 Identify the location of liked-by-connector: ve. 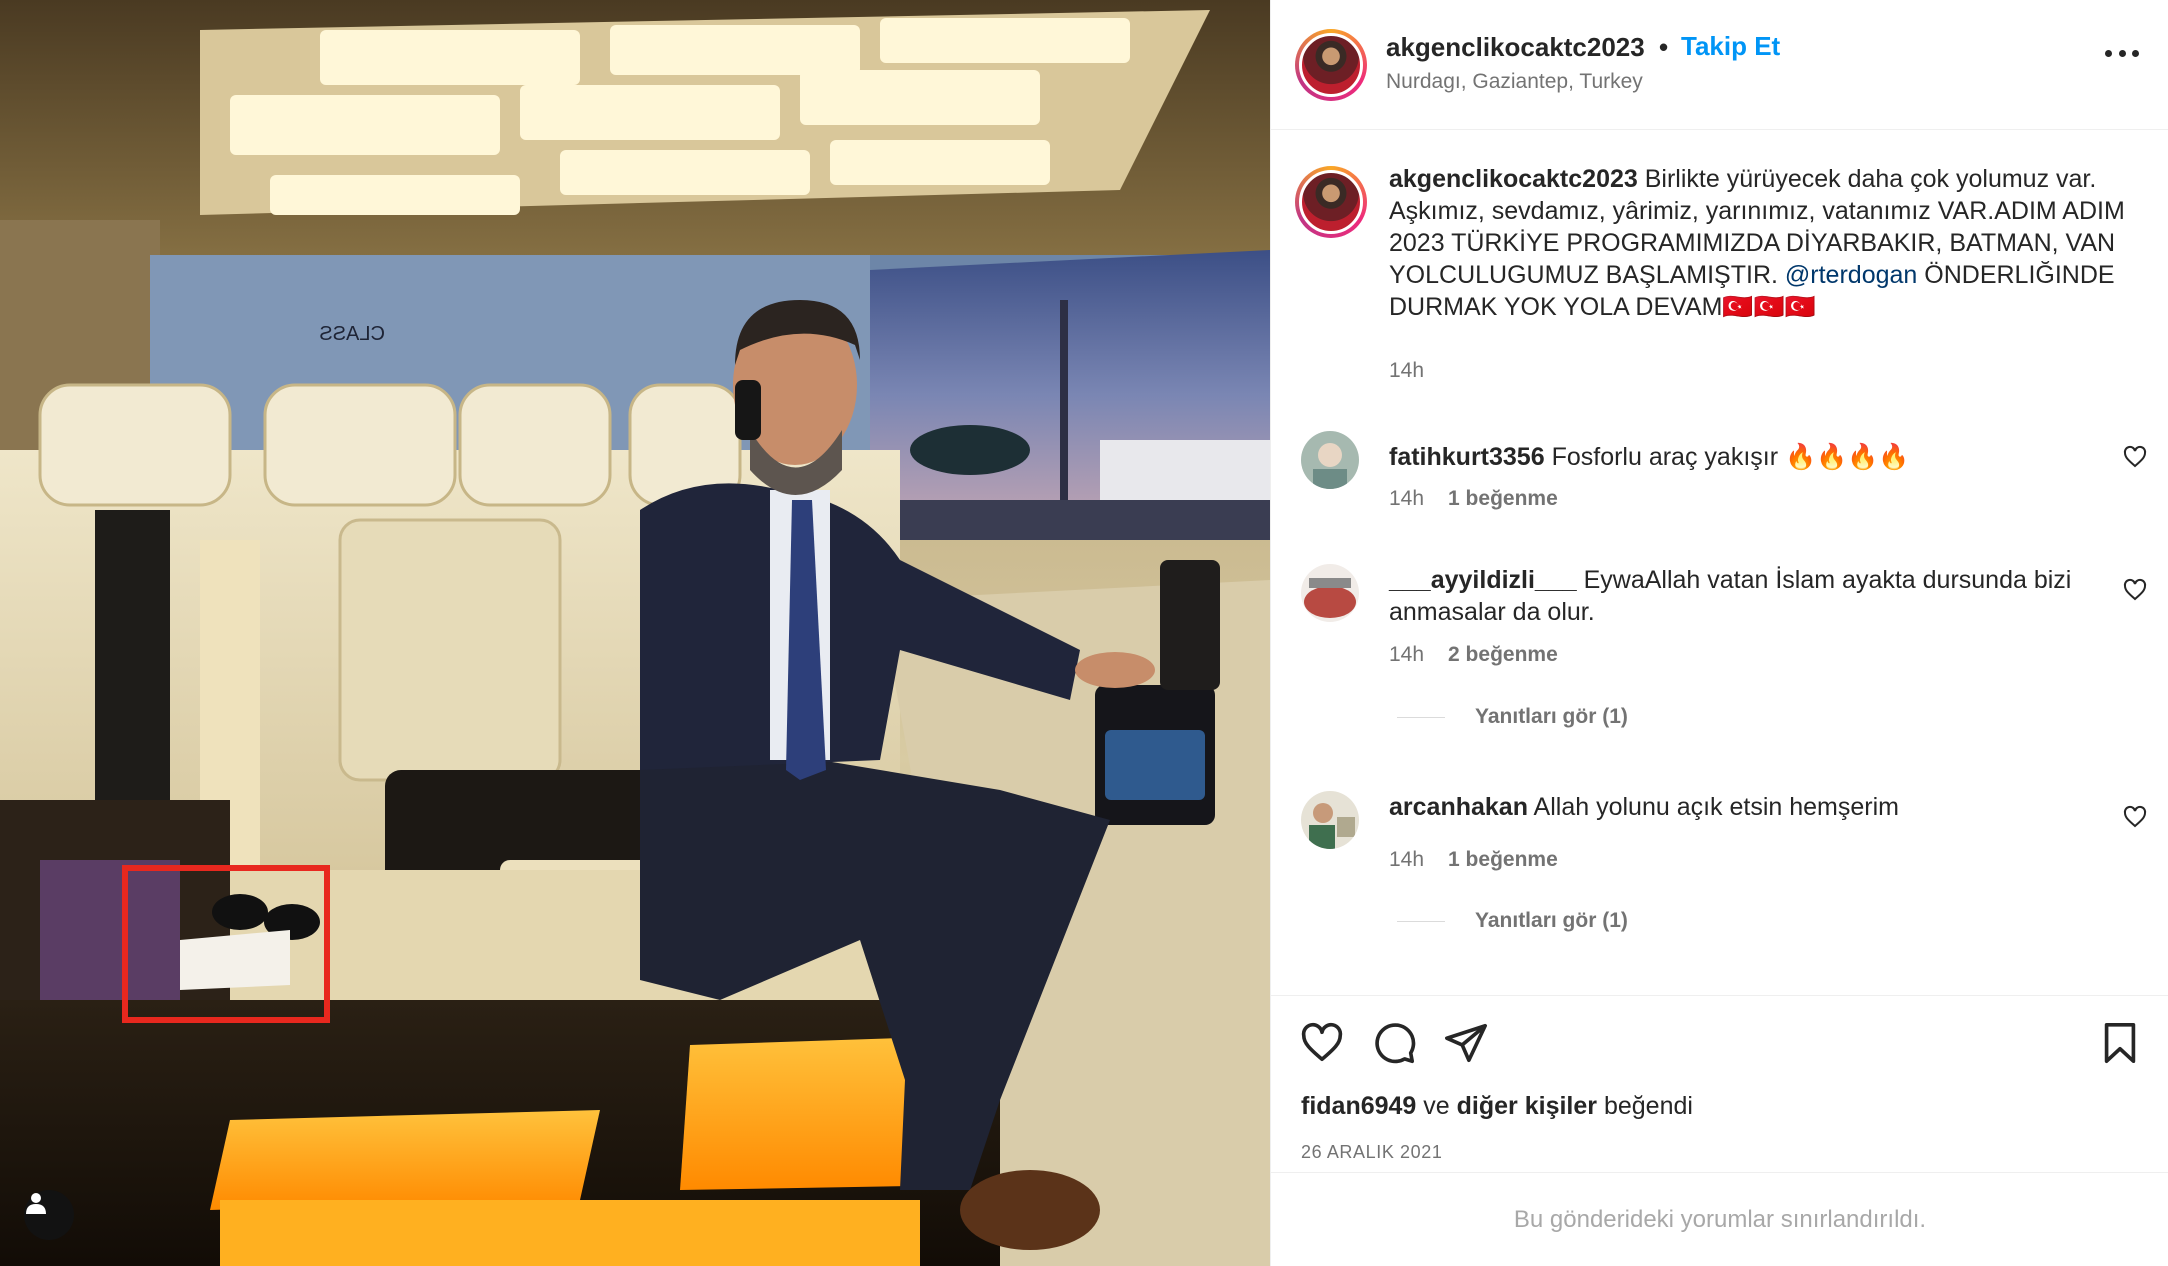
(1436, 1106).